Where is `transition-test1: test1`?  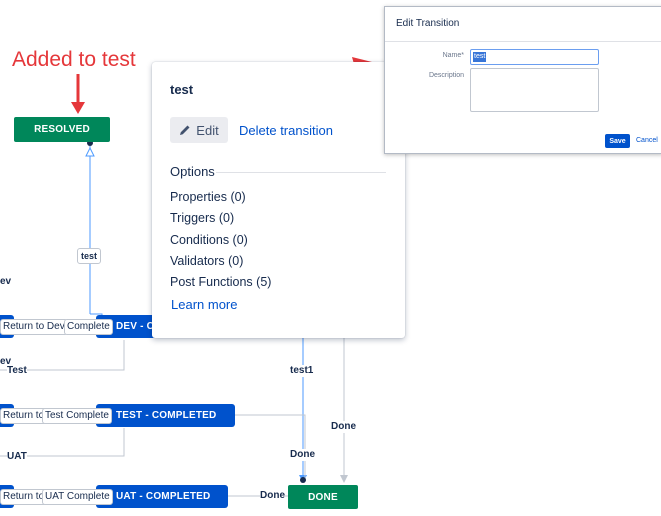 transition-test1: test1 is located at coordinates (302, 371).